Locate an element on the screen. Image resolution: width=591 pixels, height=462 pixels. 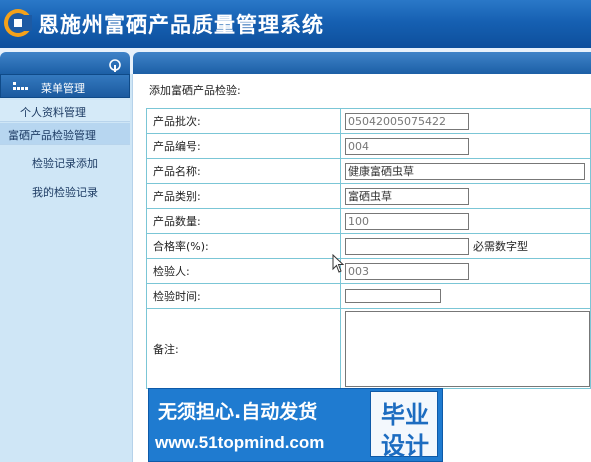
name-label: 产品名称: is located at coordinates (243, 171).